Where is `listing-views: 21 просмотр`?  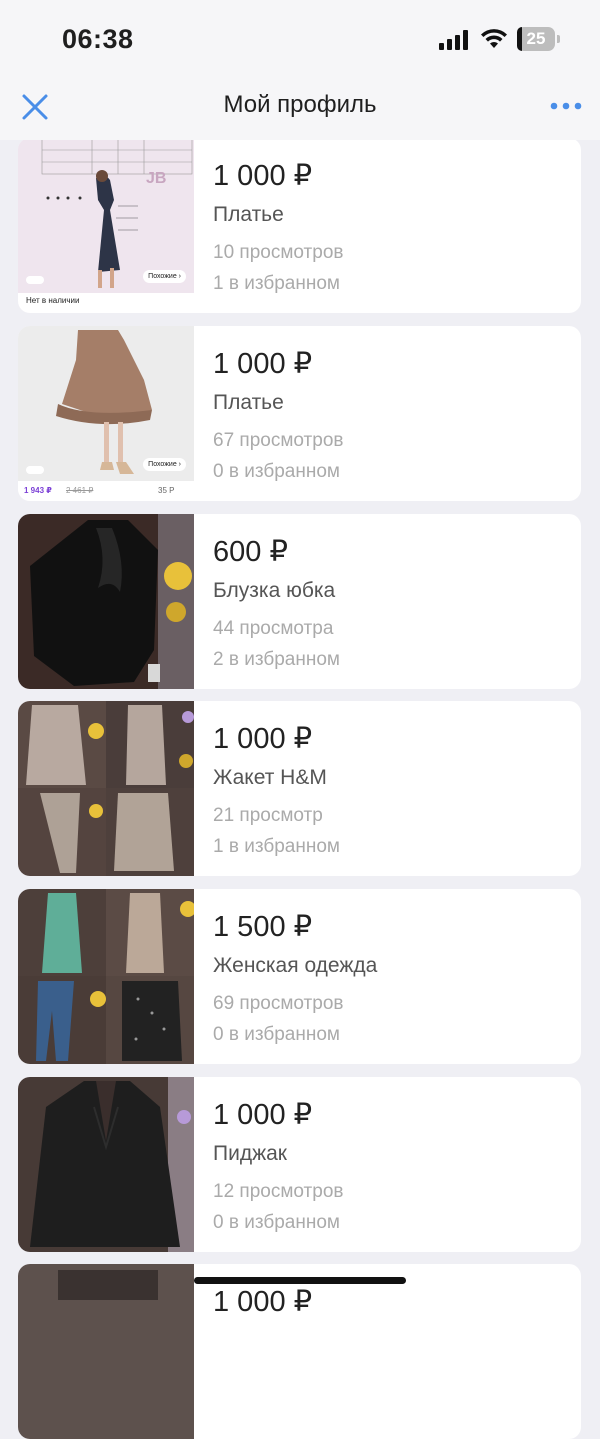
listing-views: 21 просмотр is located at coordinates (268, 815).